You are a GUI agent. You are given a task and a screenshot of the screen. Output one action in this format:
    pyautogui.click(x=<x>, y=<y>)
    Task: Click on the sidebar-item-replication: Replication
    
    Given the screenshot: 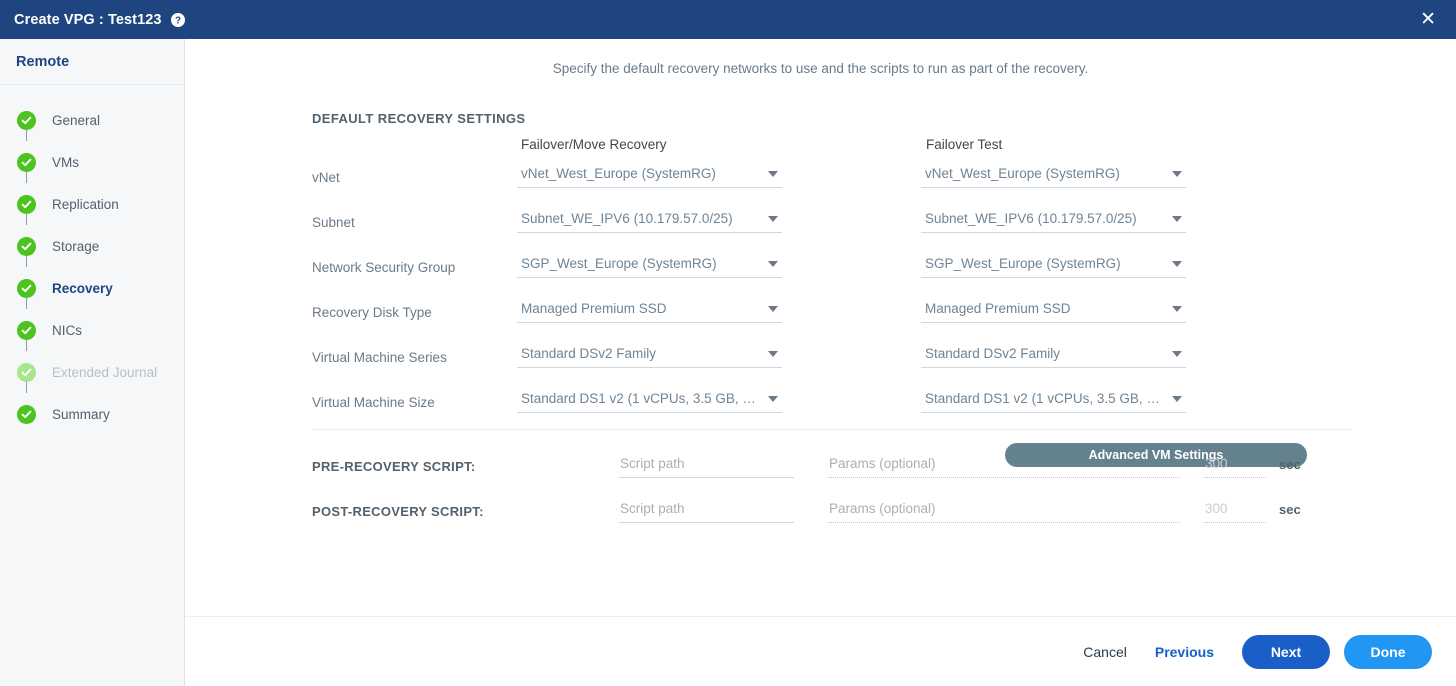 What is the action you would take?
    pyautogui.click(x=92, y=204)
    